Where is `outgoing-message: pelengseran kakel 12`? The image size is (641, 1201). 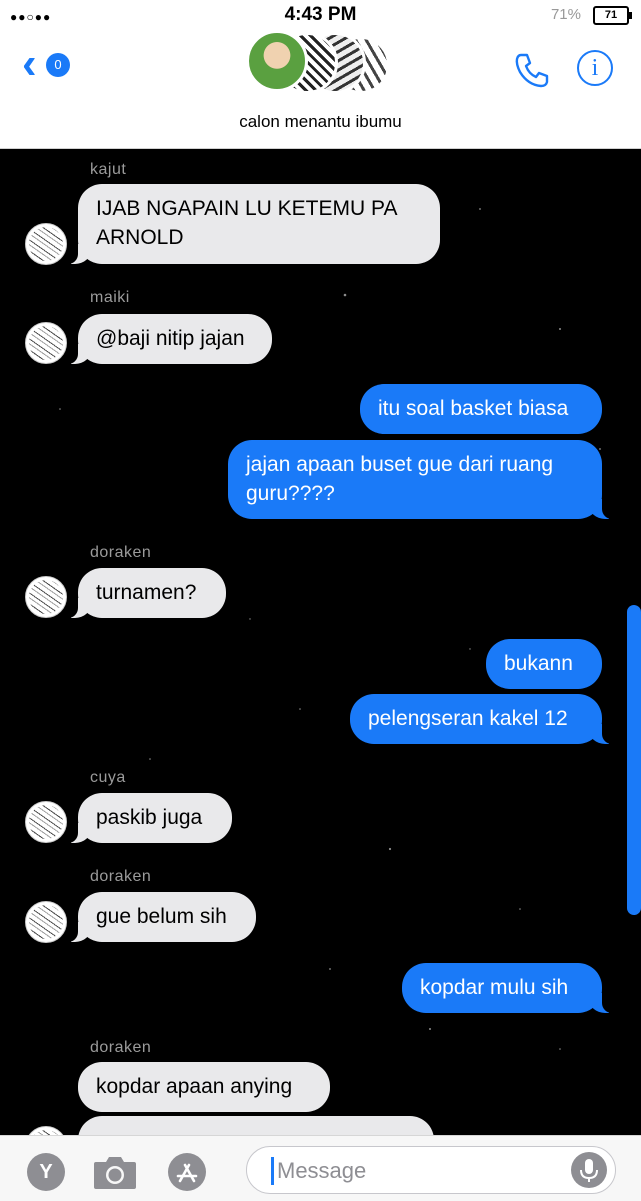 outgoing-message: pelengseran kakel 12 is located at coordinates (481, 719).